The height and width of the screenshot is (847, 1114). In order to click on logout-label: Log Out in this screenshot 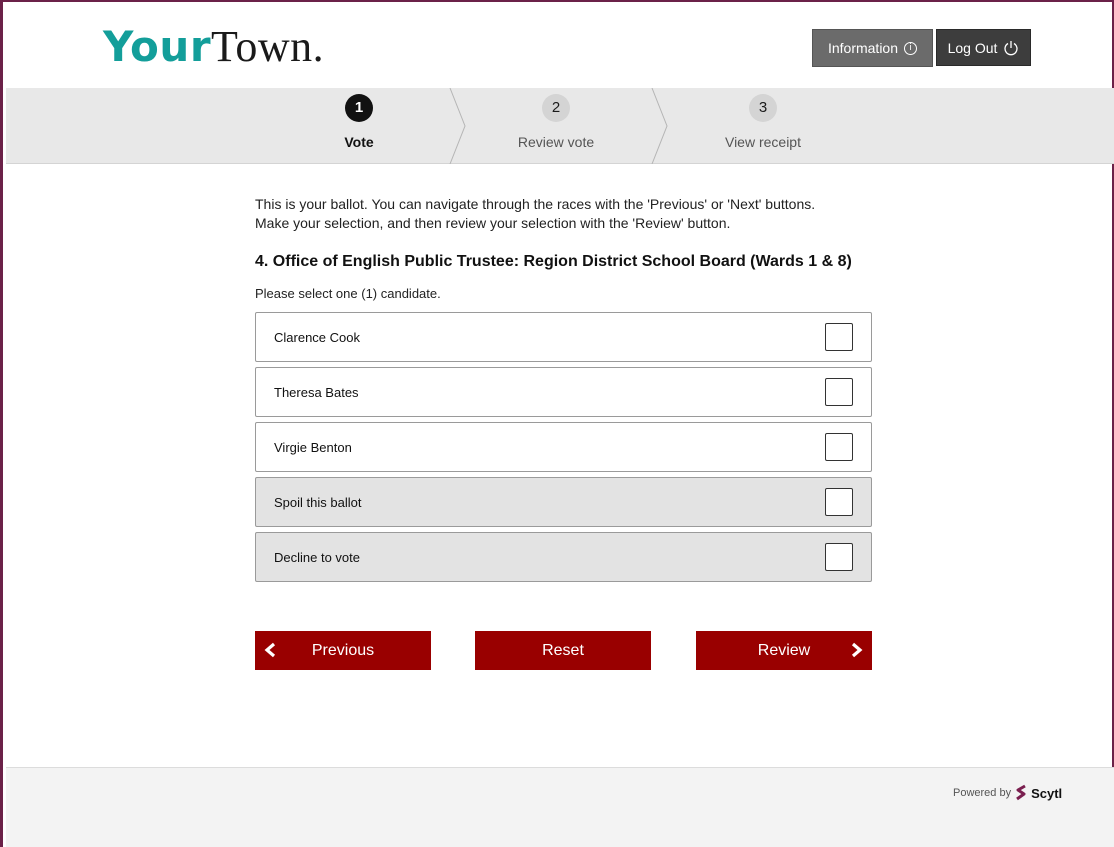, I will do `click(972, 47)`.